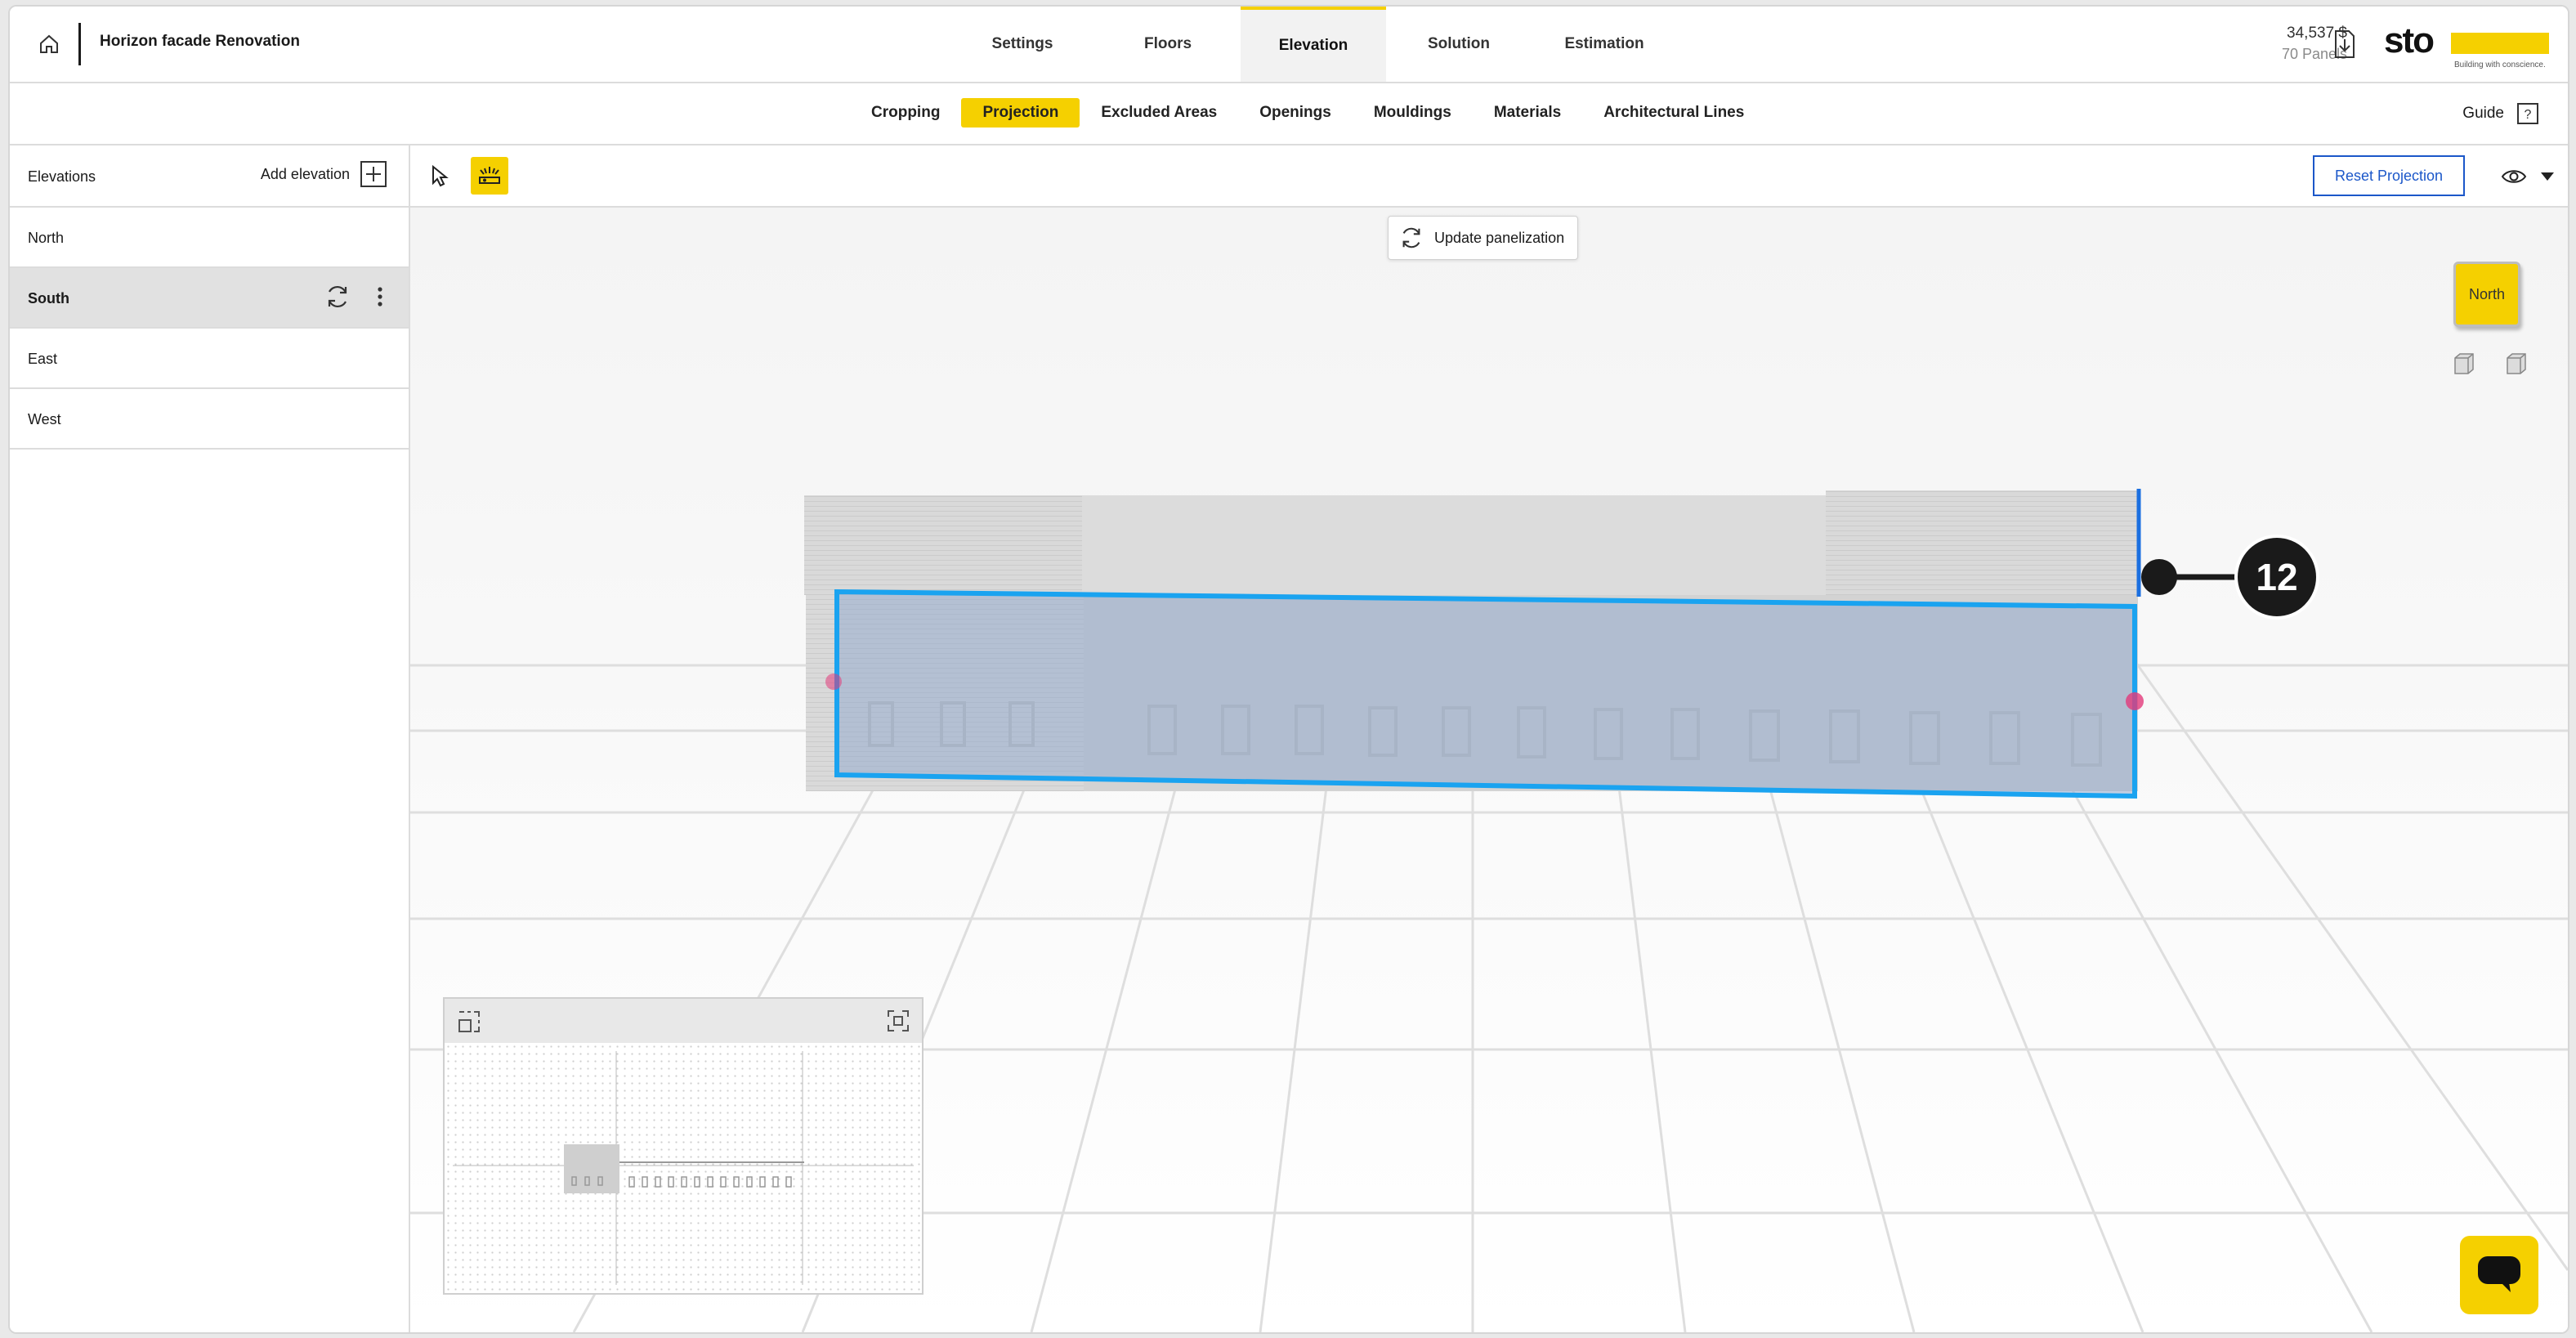 Image resolution: width=2576 pixels, height=1338 pixels. I want to click on orthographic-cube-icon, so click(2516, 363).